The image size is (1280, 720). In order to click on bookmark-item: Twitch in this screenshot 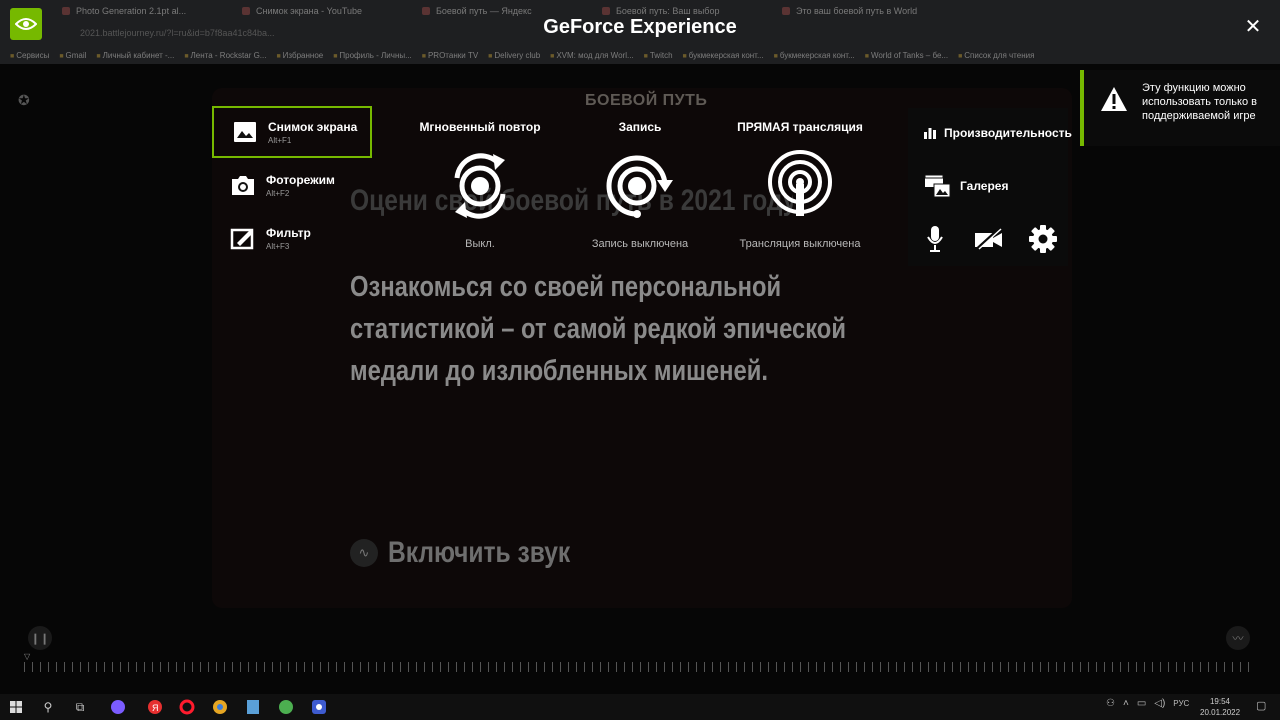, I will do `click(658, 56)`.